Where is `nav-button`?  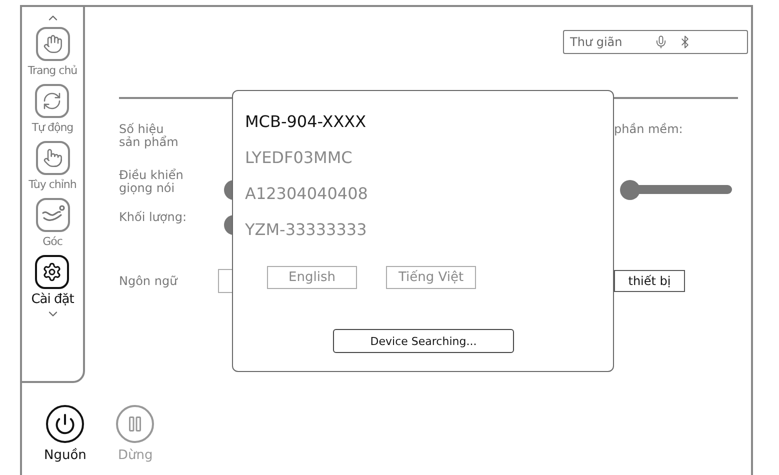 nav-button is located at coordinates (52, 272).